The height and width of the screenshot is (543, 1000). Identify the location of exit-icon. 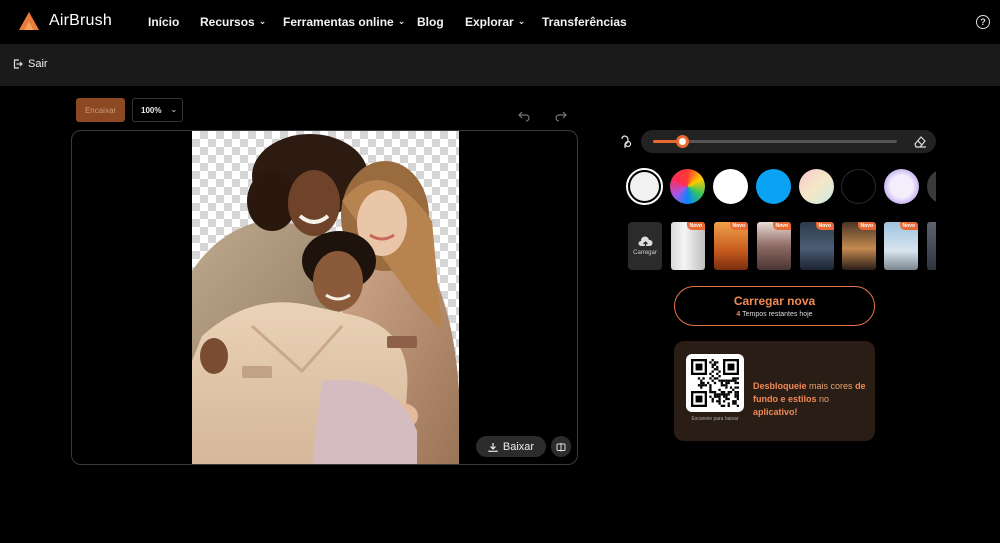
(18, 64).